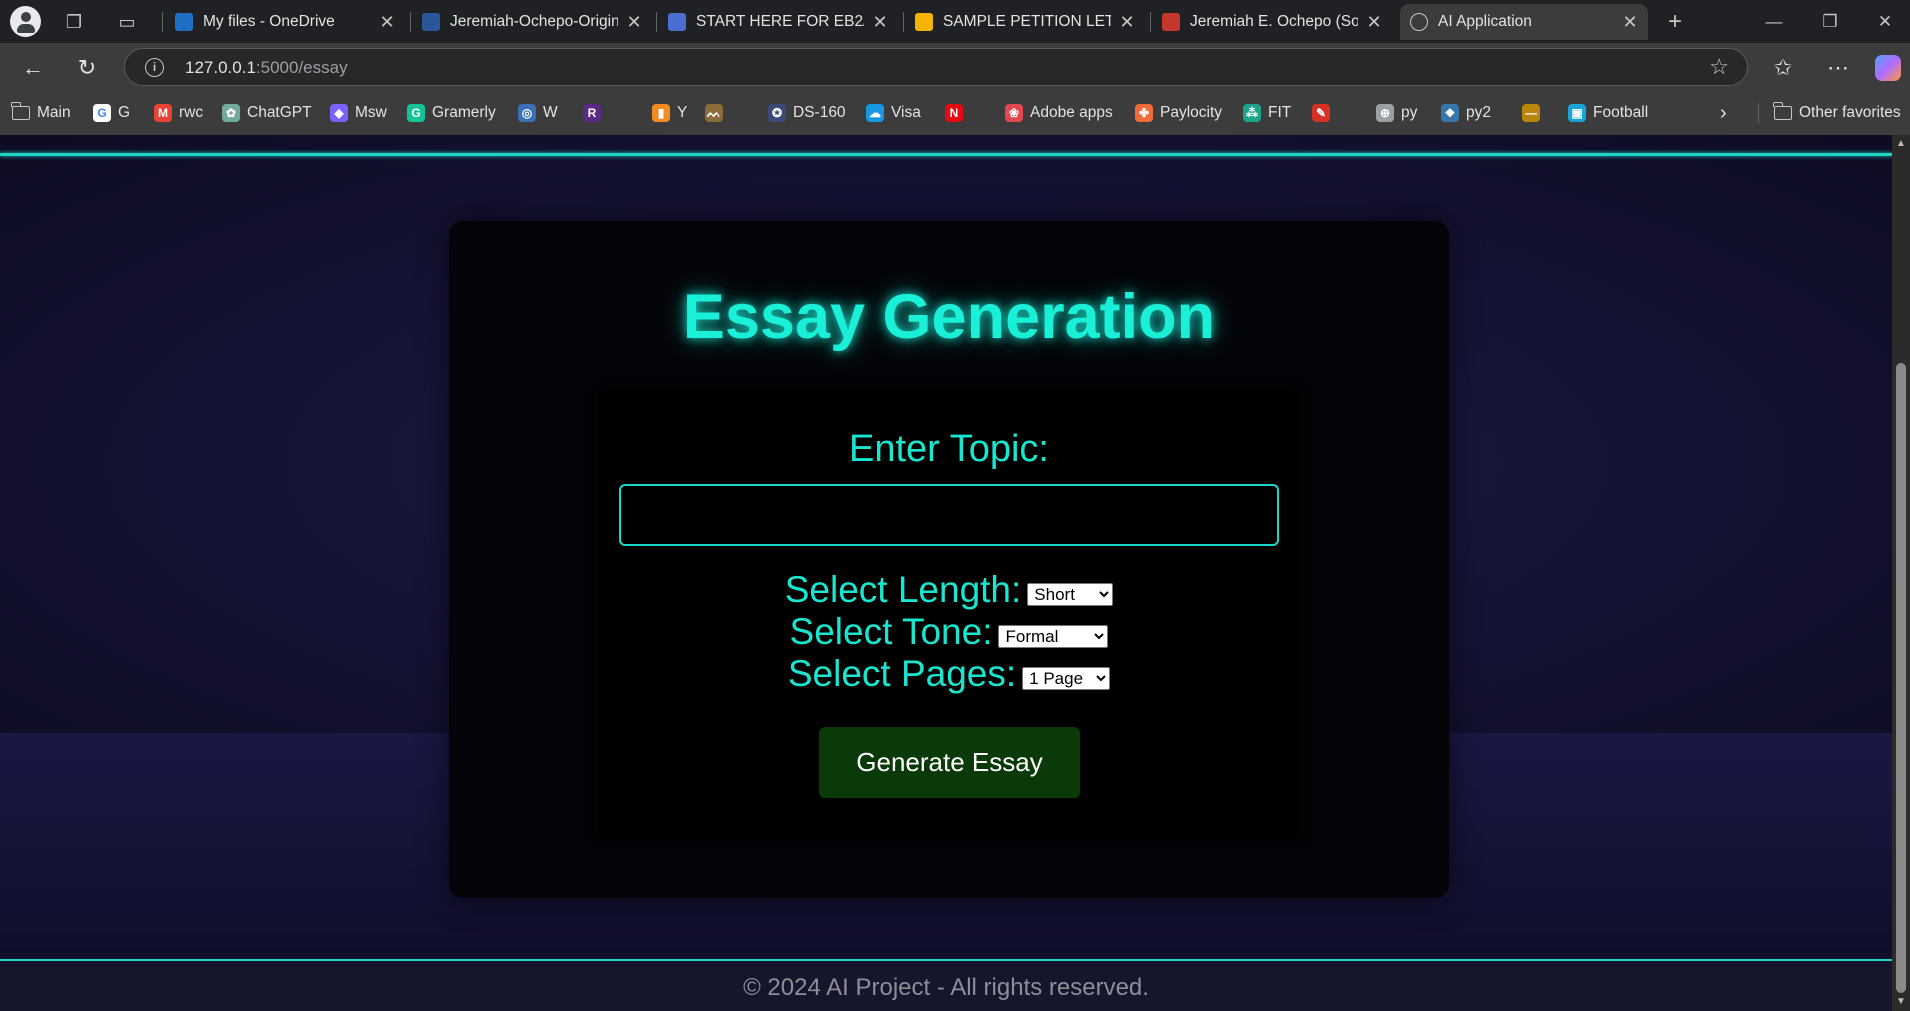  What do you see at coordinates (677, 22) in the screenshot?
I see `docs-icon` at bounding box center [677, 22].